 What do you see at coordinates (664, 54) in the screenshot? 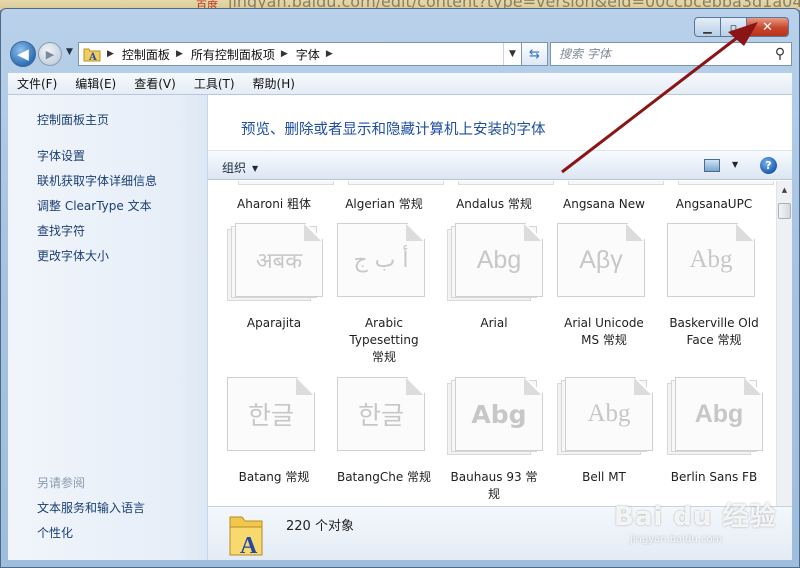
I see `search-input` at bounding box center [664, 54].